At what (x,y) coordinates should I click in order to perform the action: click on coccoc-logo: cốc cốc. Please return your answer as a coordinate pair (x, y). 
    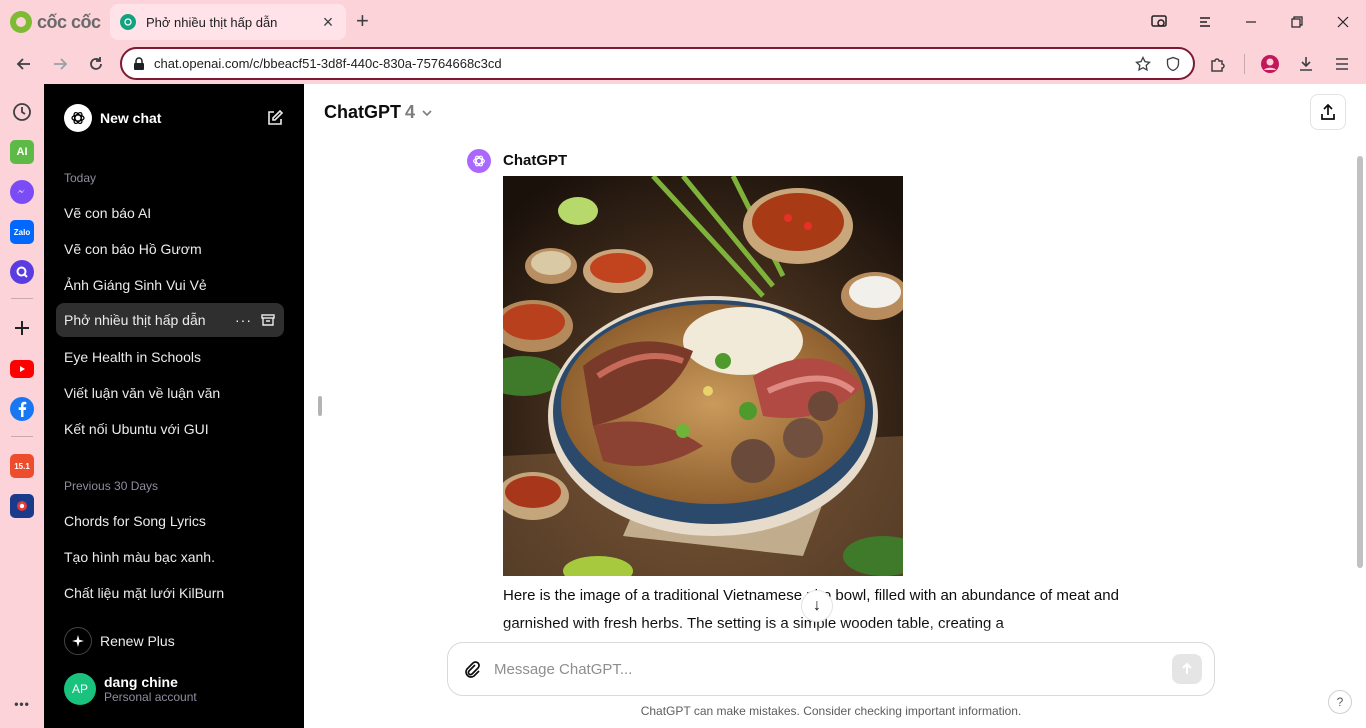
    Looking at the image, I should click on (55, 22).